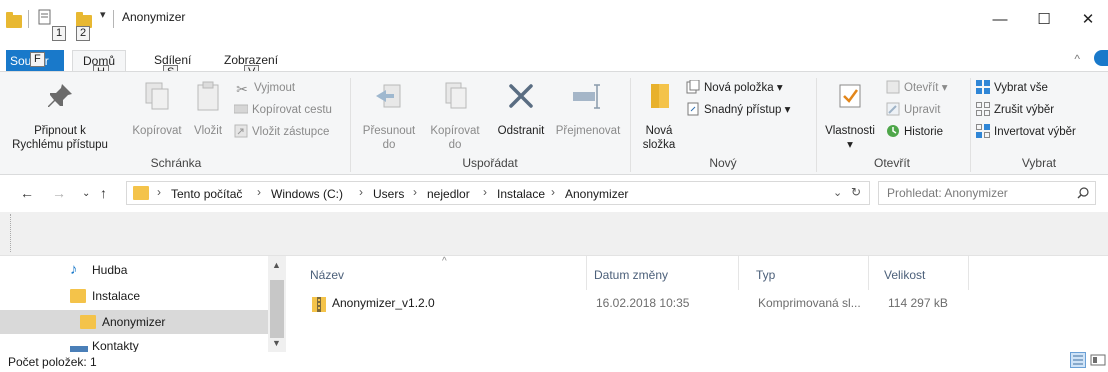 This screenshot has height=372, width=1108. I want to click on copy-path-label: Kopírovat cestu, so click(292, 110).